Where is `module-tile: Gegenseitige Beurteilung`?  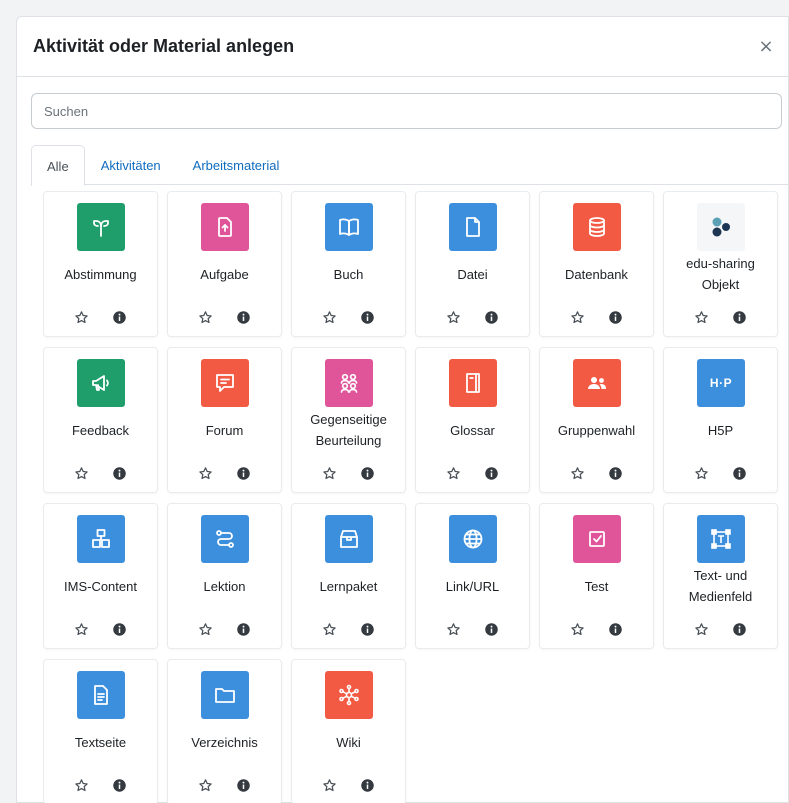
module-tile: Gegenseitige Beurteilung is located at coordinates (348, 420).